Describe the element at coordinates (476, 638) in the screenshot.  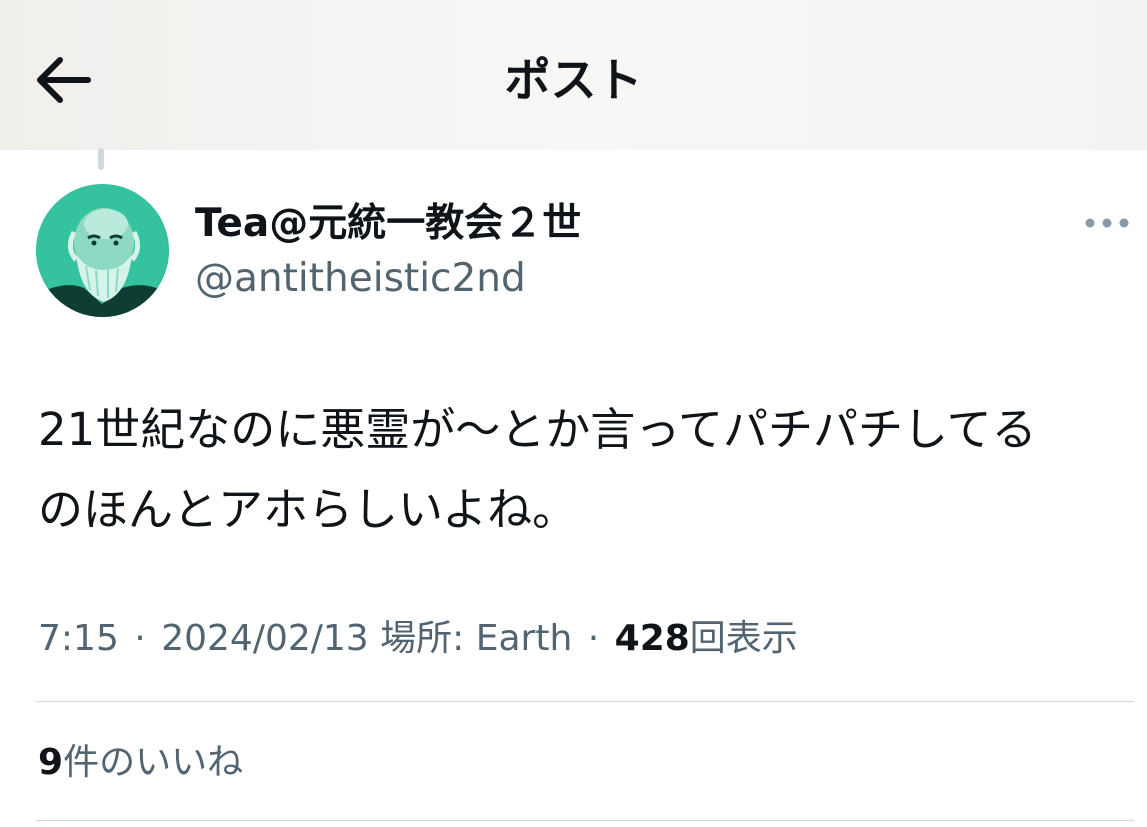
I see `post-location: 場所: Earth` at that location.